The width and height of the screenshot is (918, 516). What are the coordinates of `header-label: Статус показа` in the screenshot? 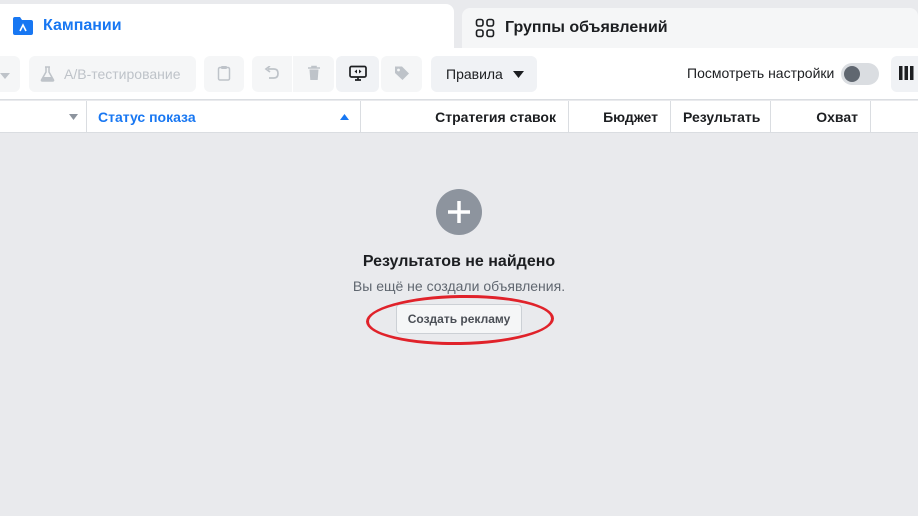 It's located at (147, 117).